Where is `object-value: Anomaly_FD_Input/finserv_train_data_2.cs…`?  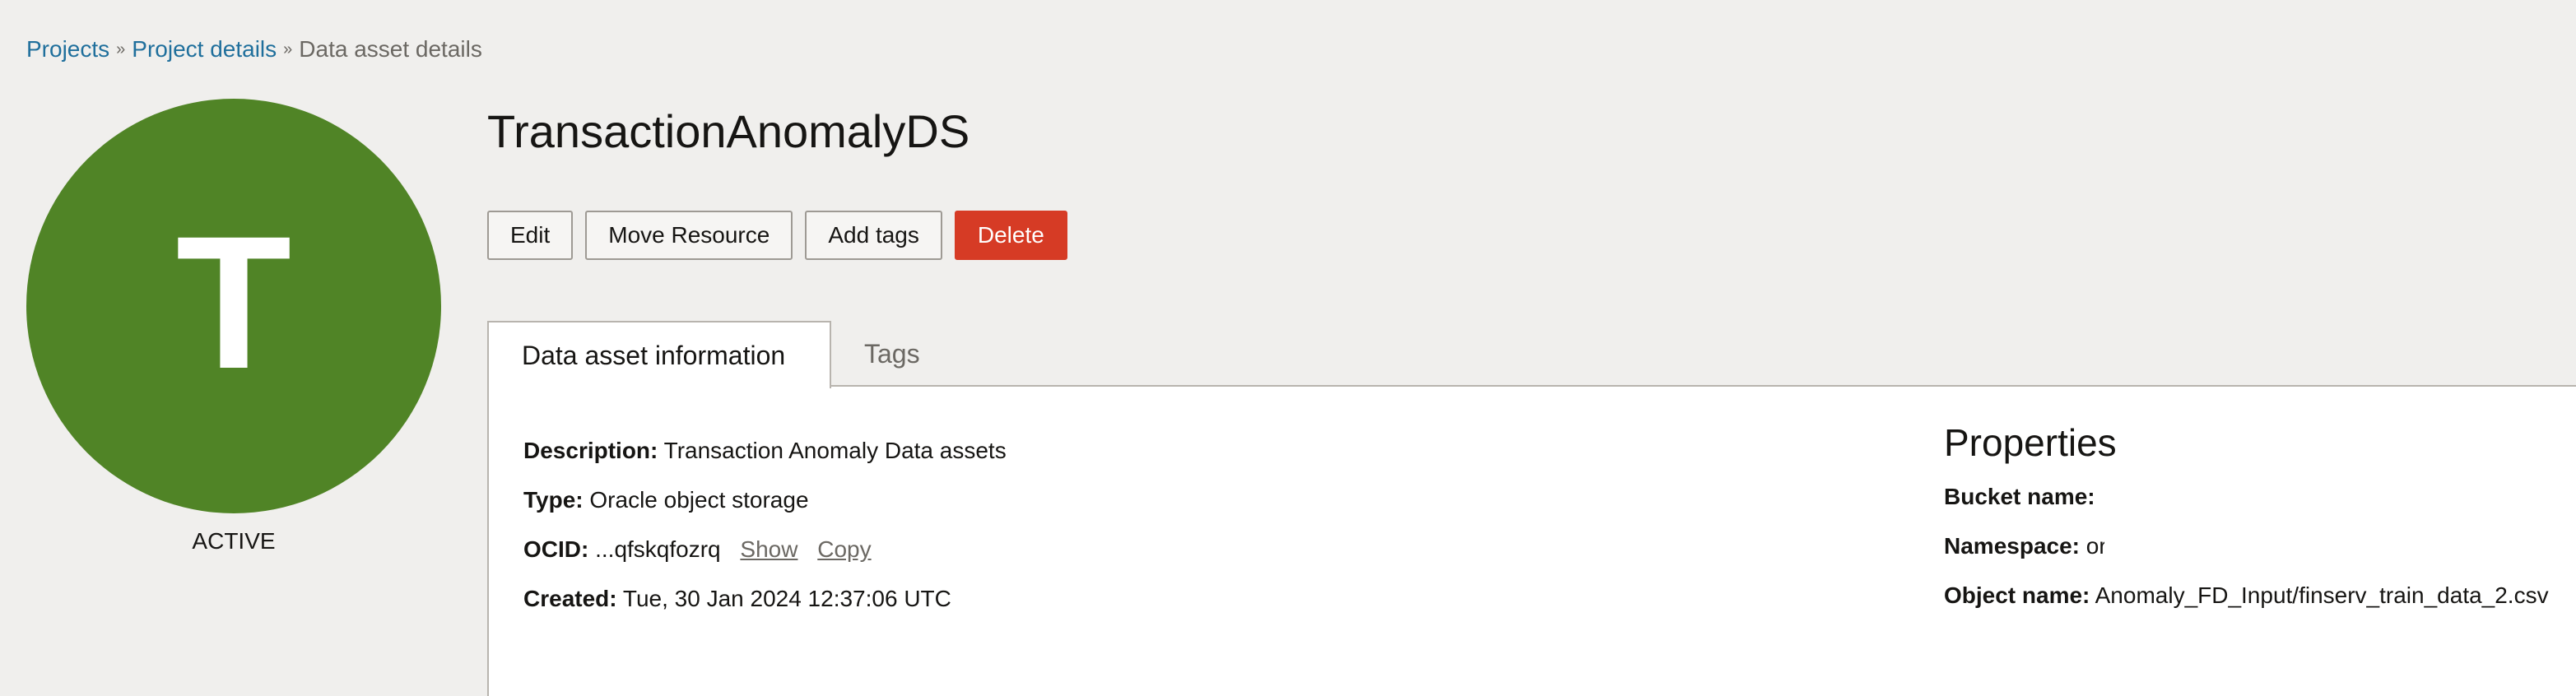
object-value: Anomaly_FD_Input/finserv_train_data_2.cs… is located at coordinates (2322, 595).